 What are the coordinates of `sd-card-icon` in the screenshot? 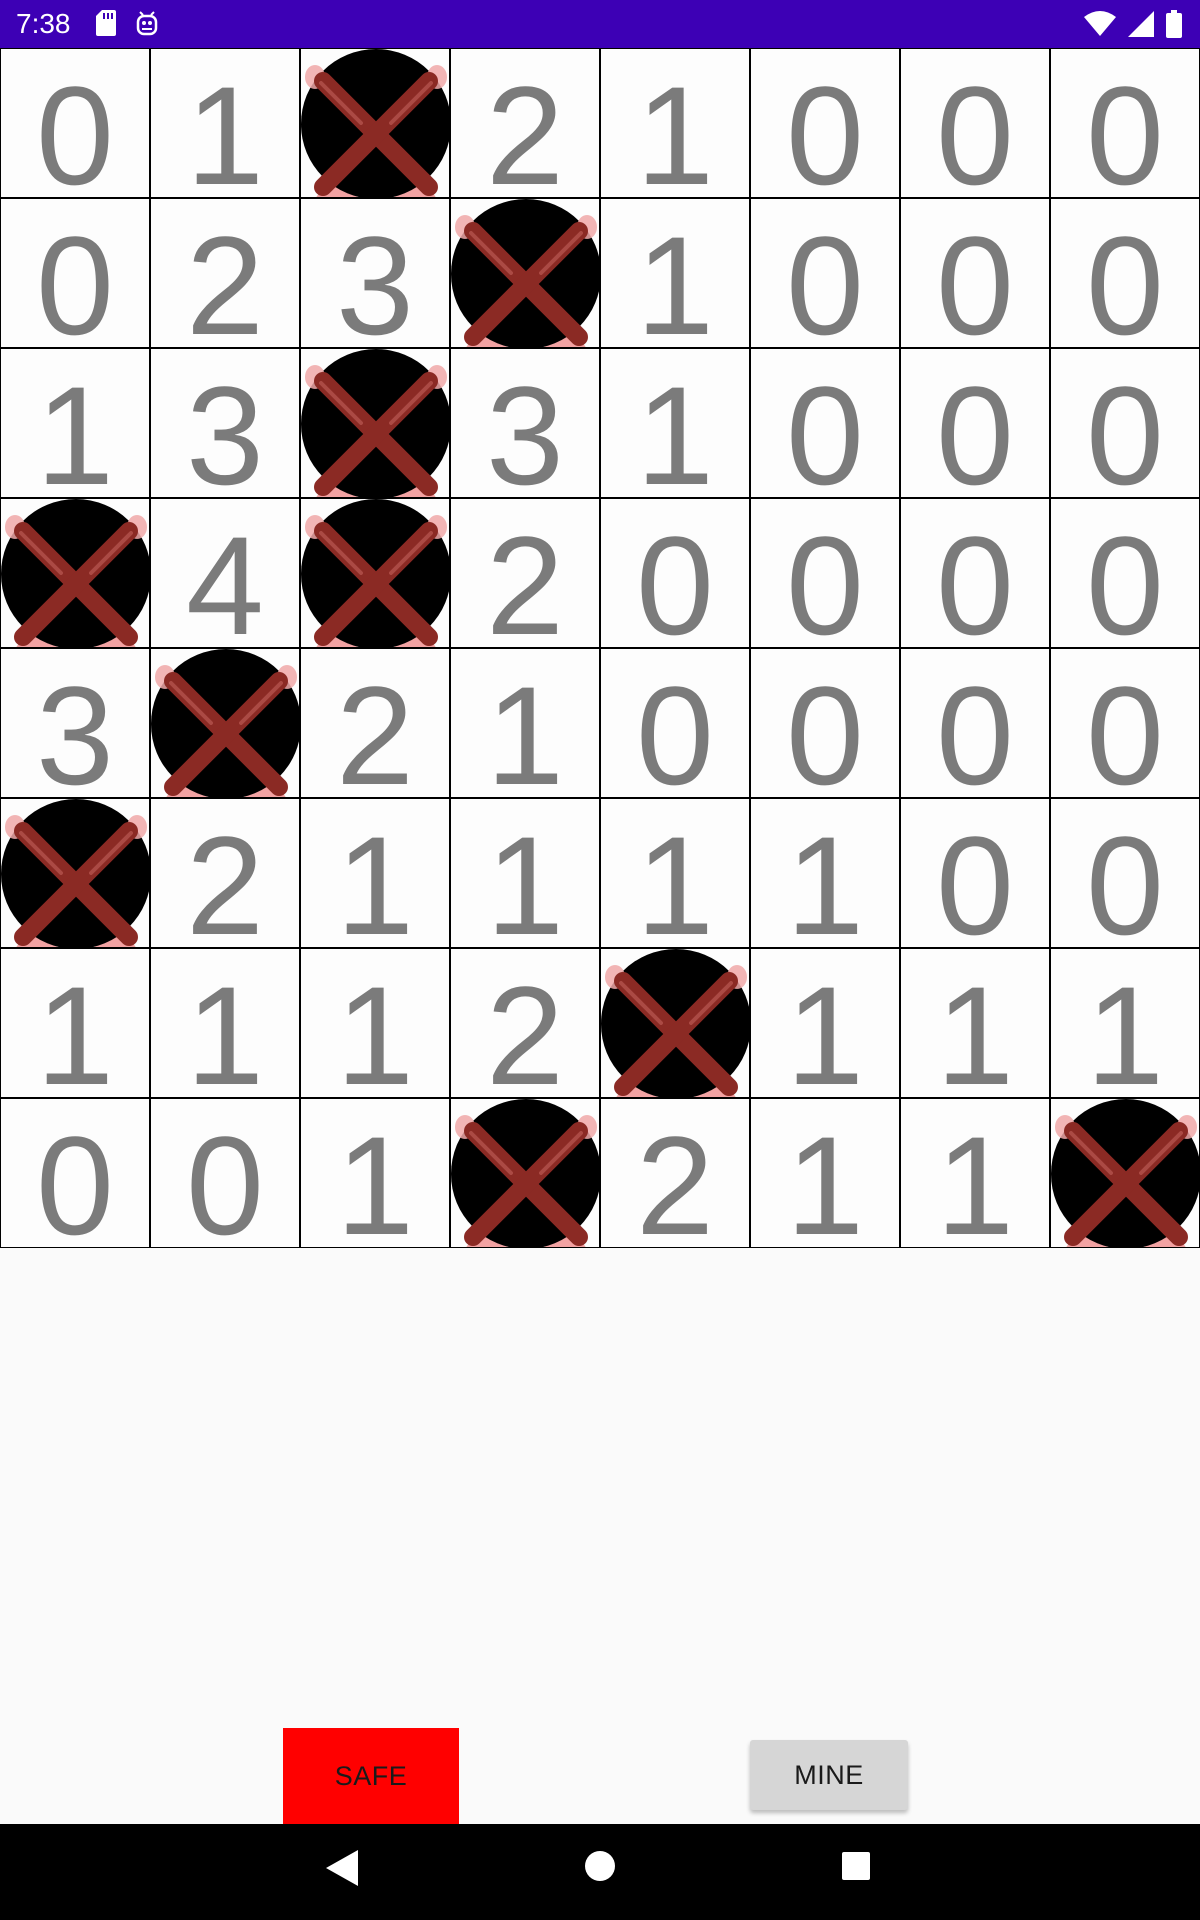 It's located at (106, 24).